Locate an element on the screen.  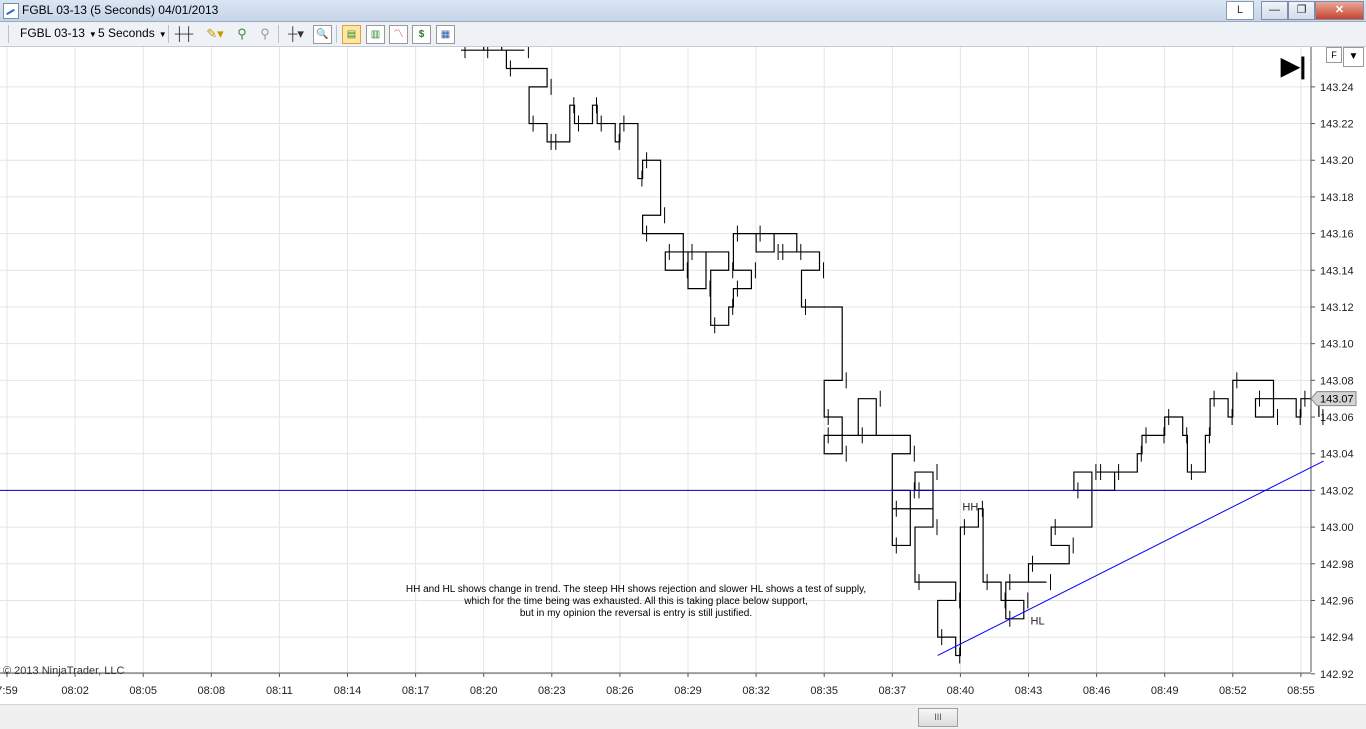
window-title: FGBL 03-13 (5 Seconds) 04/01/2013 is located at coordinates (120, 10).